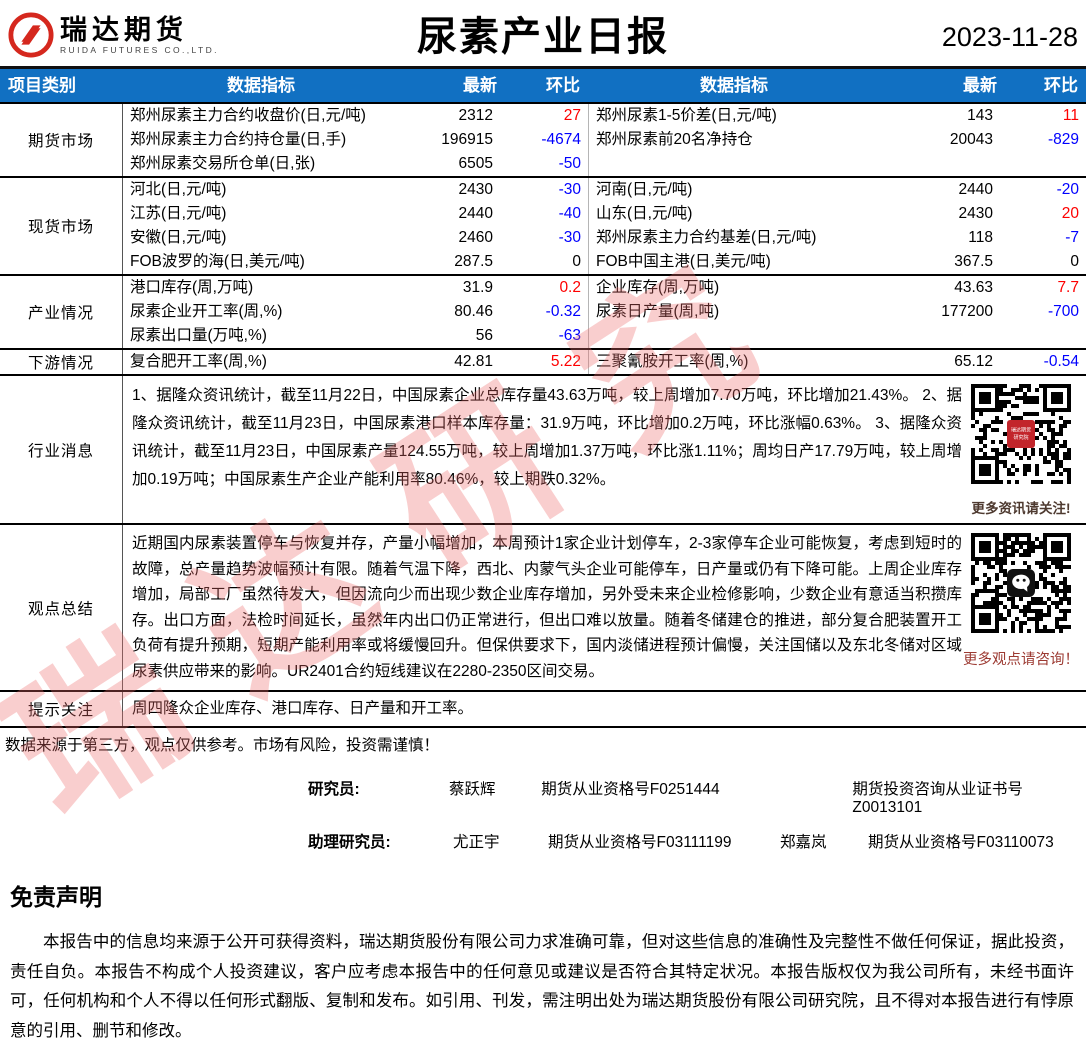 The width and height of the screenshot is (1086, 1046). What do you see at coordinates (60, 313) in the screenshot?
I see `category-label: 产业情况` at bounding box center [60, 313].